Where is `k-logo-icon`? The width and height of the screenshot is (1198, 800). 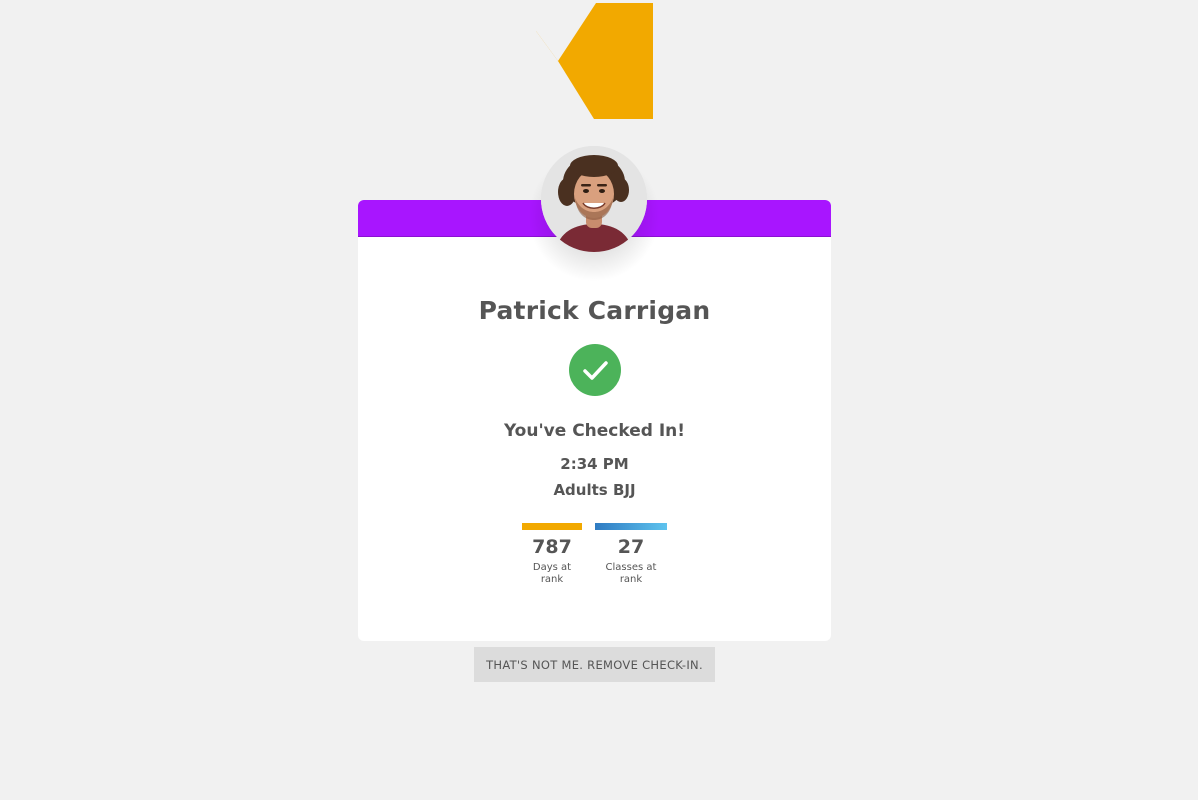
k-logo-icon is located at coordinates (594, 61).